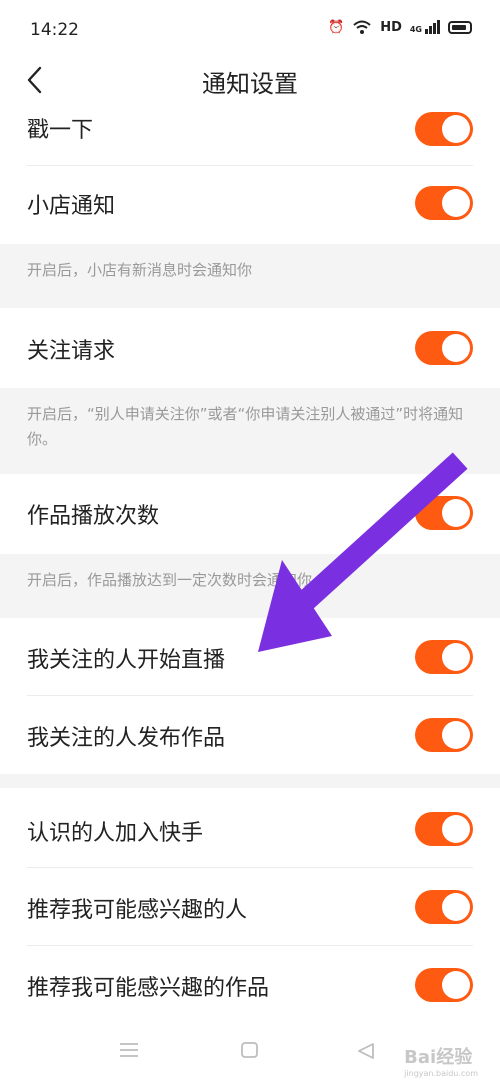  I want to click on status-bar: 14:22 ⏰ HD 4G, so click(250, 29).